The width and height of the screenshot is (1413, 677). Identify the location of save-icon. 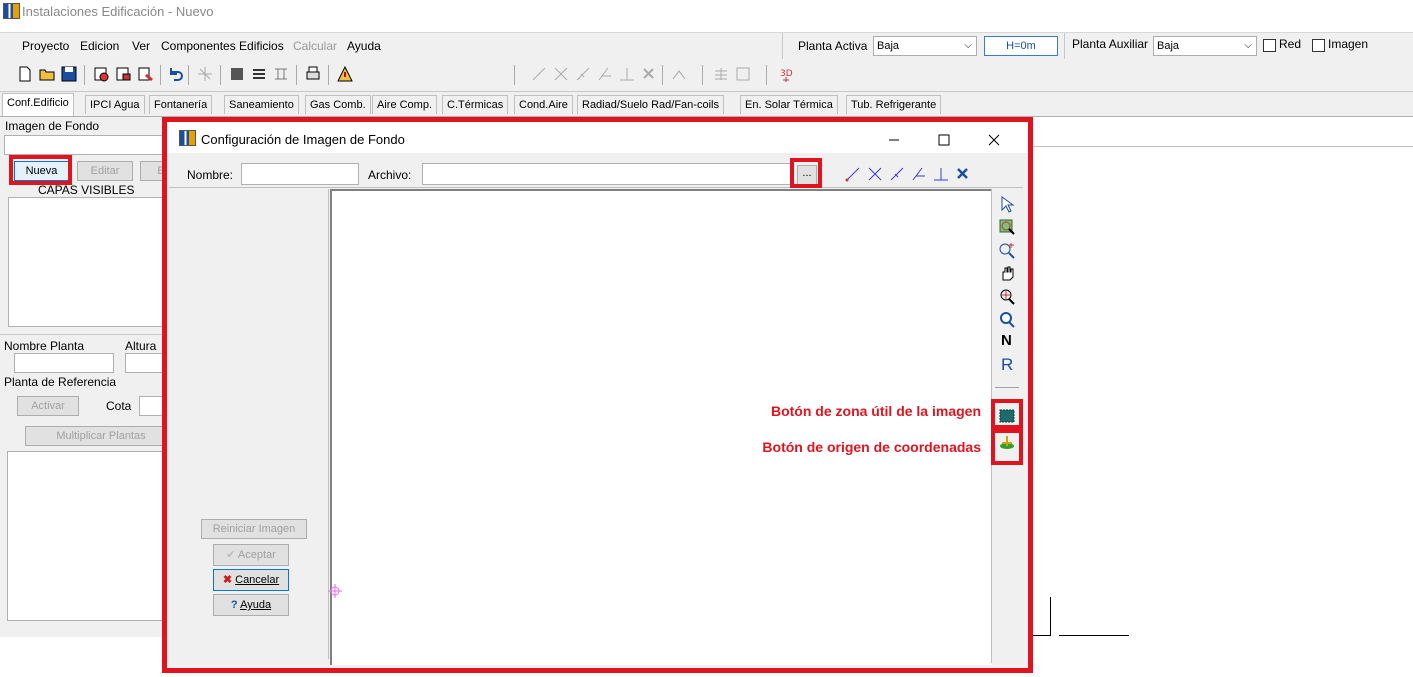
(69, 74).